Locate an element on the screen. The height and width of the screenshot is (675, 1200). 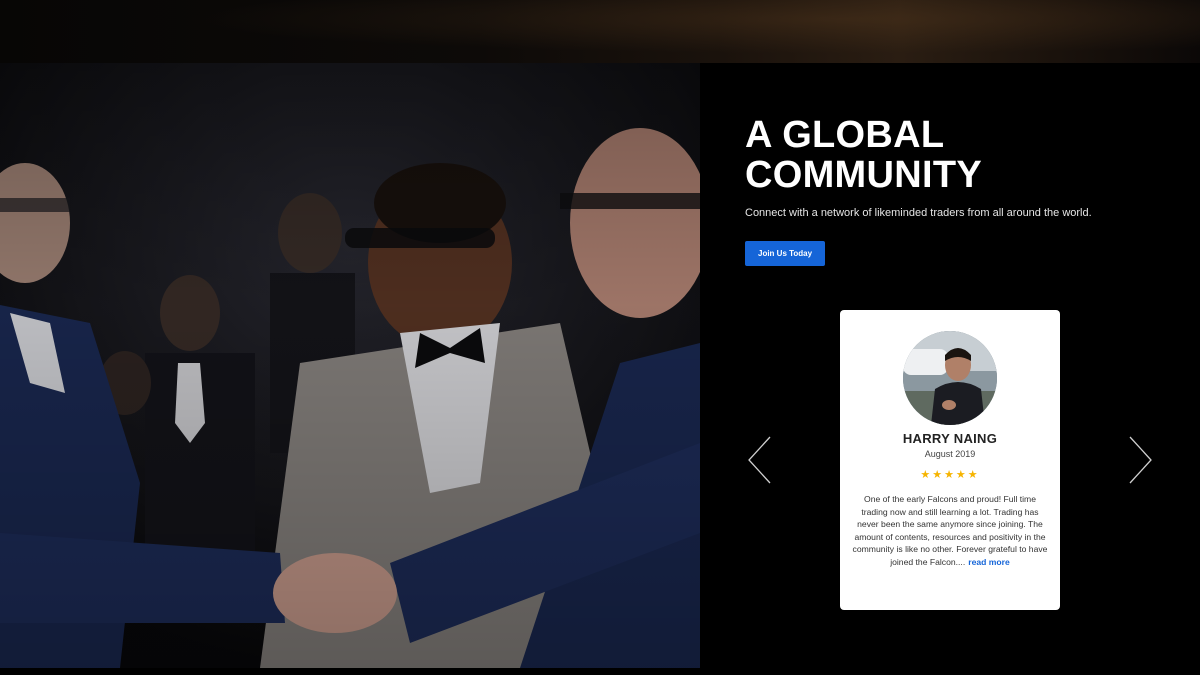
hero-title: A GLOBAL COMMUNITY is located at coordinates (955, 155).